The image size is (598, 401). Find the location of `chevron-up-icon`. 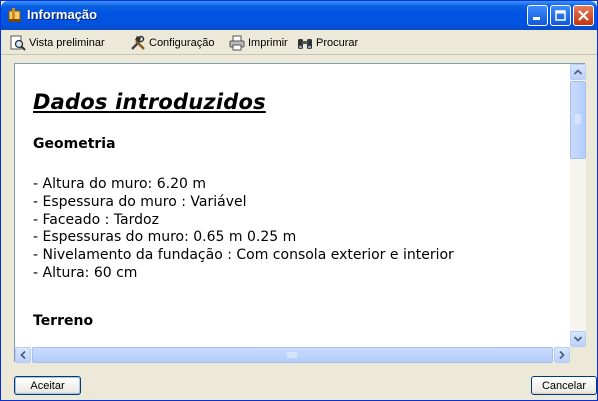

chevron-up-icon is located at coordinates (578, 72).